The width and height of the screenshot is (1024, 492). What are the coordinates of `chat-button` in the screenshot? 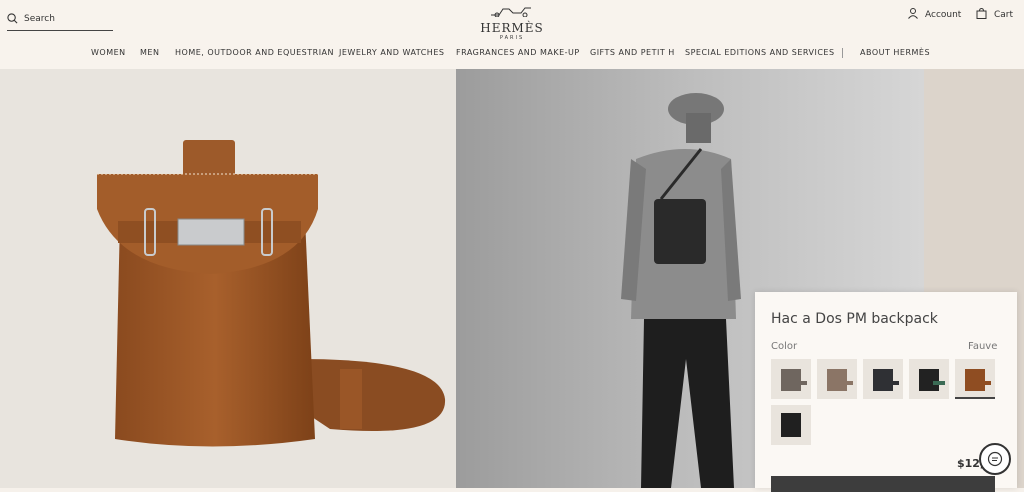 It's located at (995, 459).